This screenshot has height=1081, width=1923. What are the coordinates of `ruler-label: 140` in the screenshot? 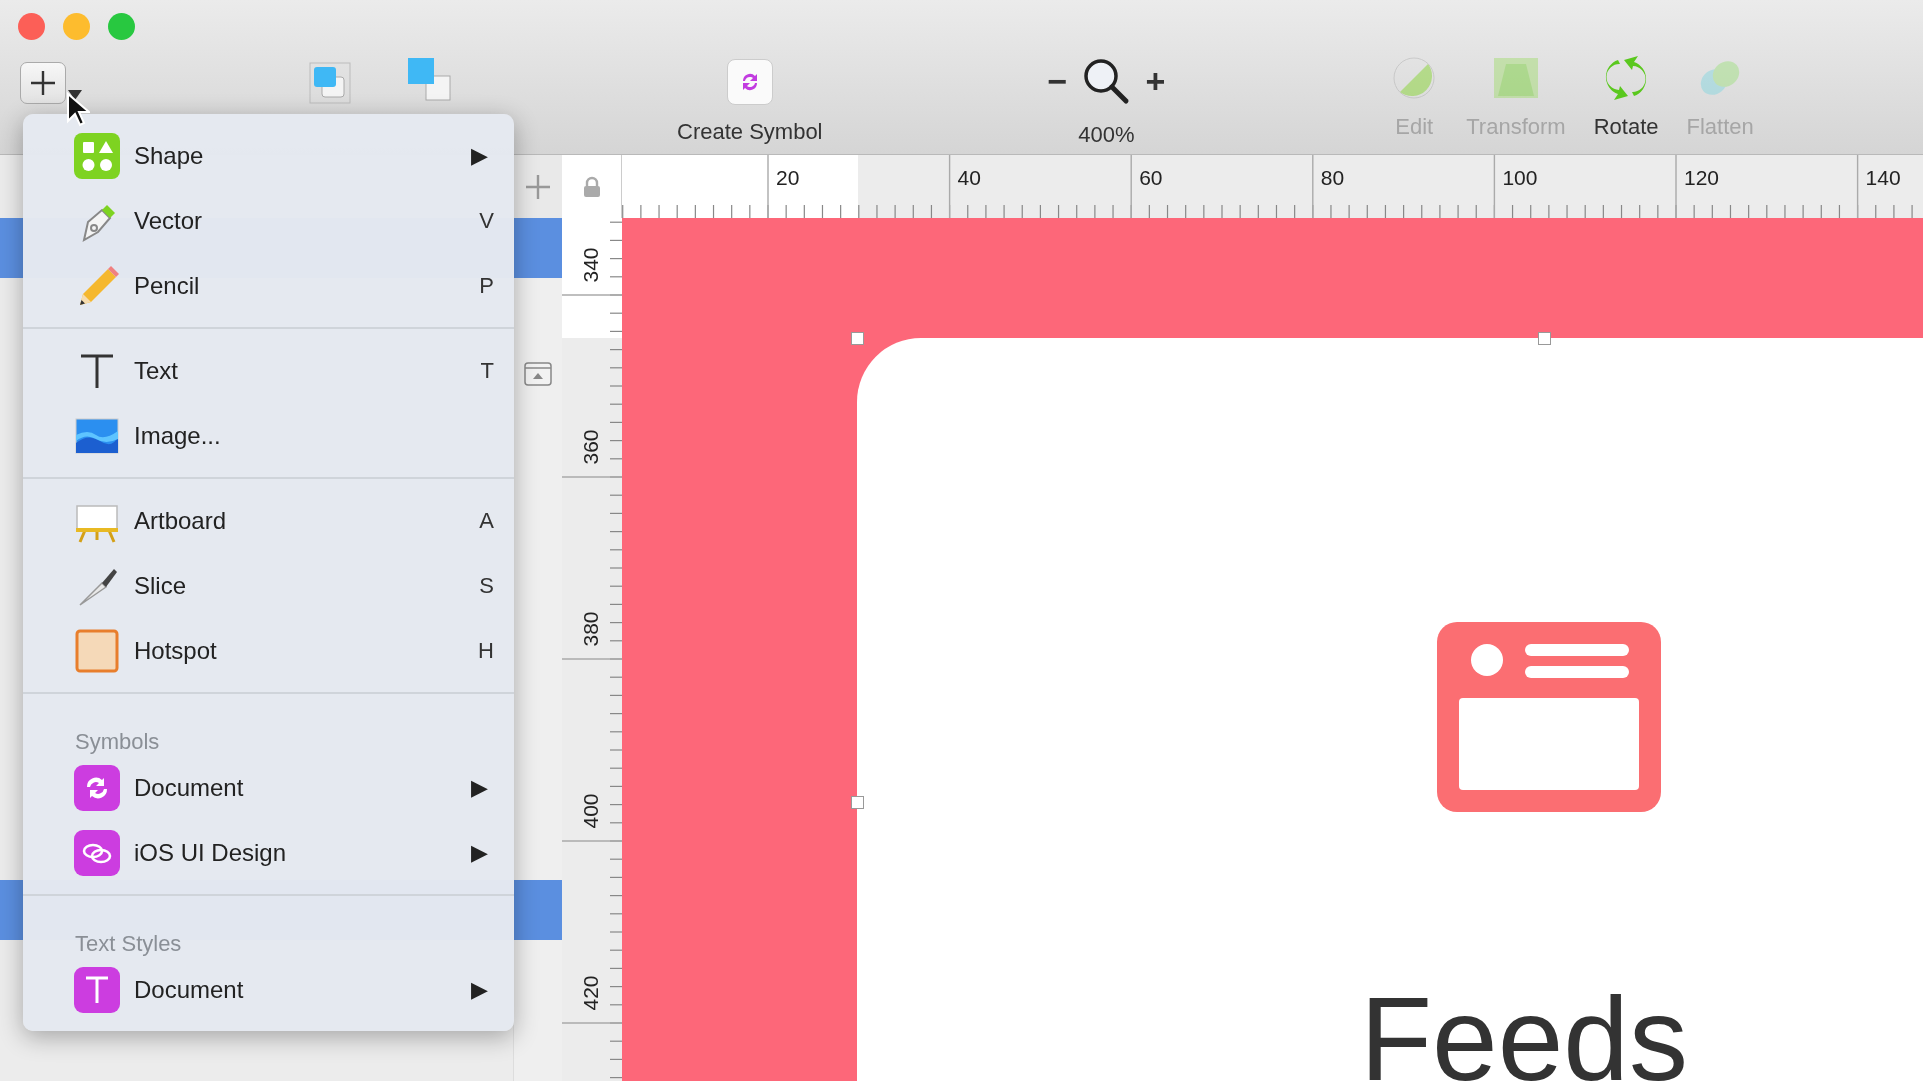 It's located at (1883, 177).